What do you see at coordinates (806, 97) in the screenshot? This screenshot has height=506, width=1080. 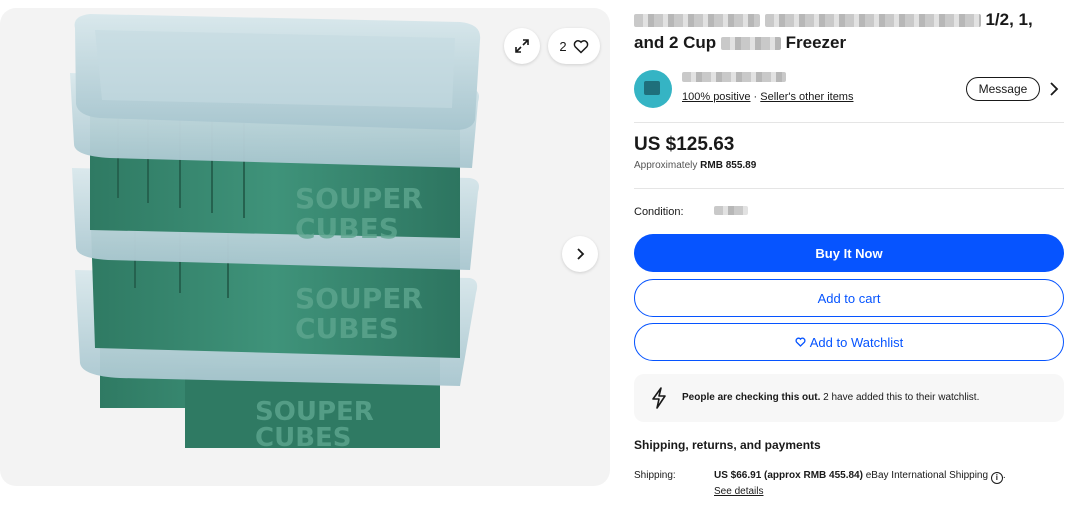 I see `seller-other-items-link: Seller's other items` at bounding box center [806, 97].